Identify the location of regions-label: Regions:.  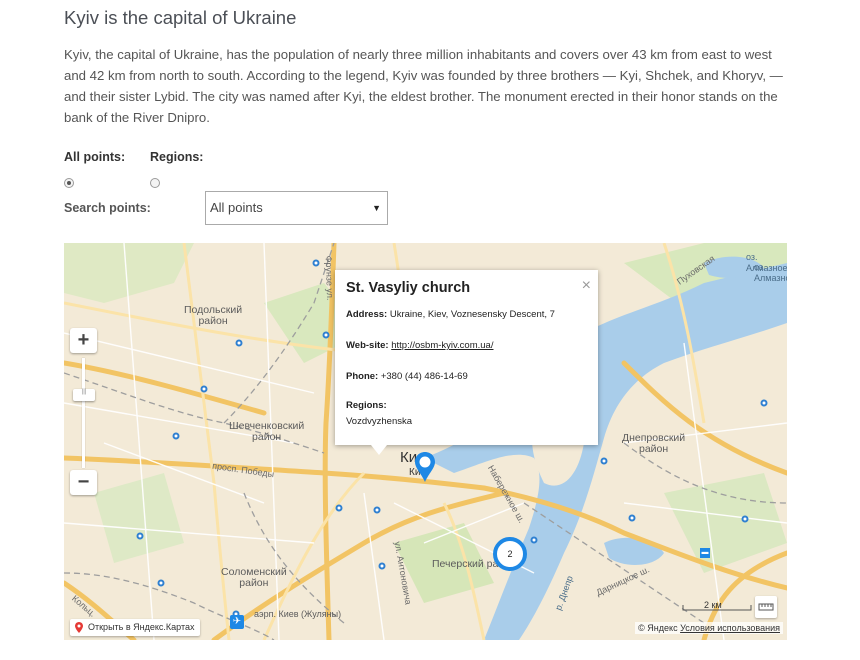
(177, 157).